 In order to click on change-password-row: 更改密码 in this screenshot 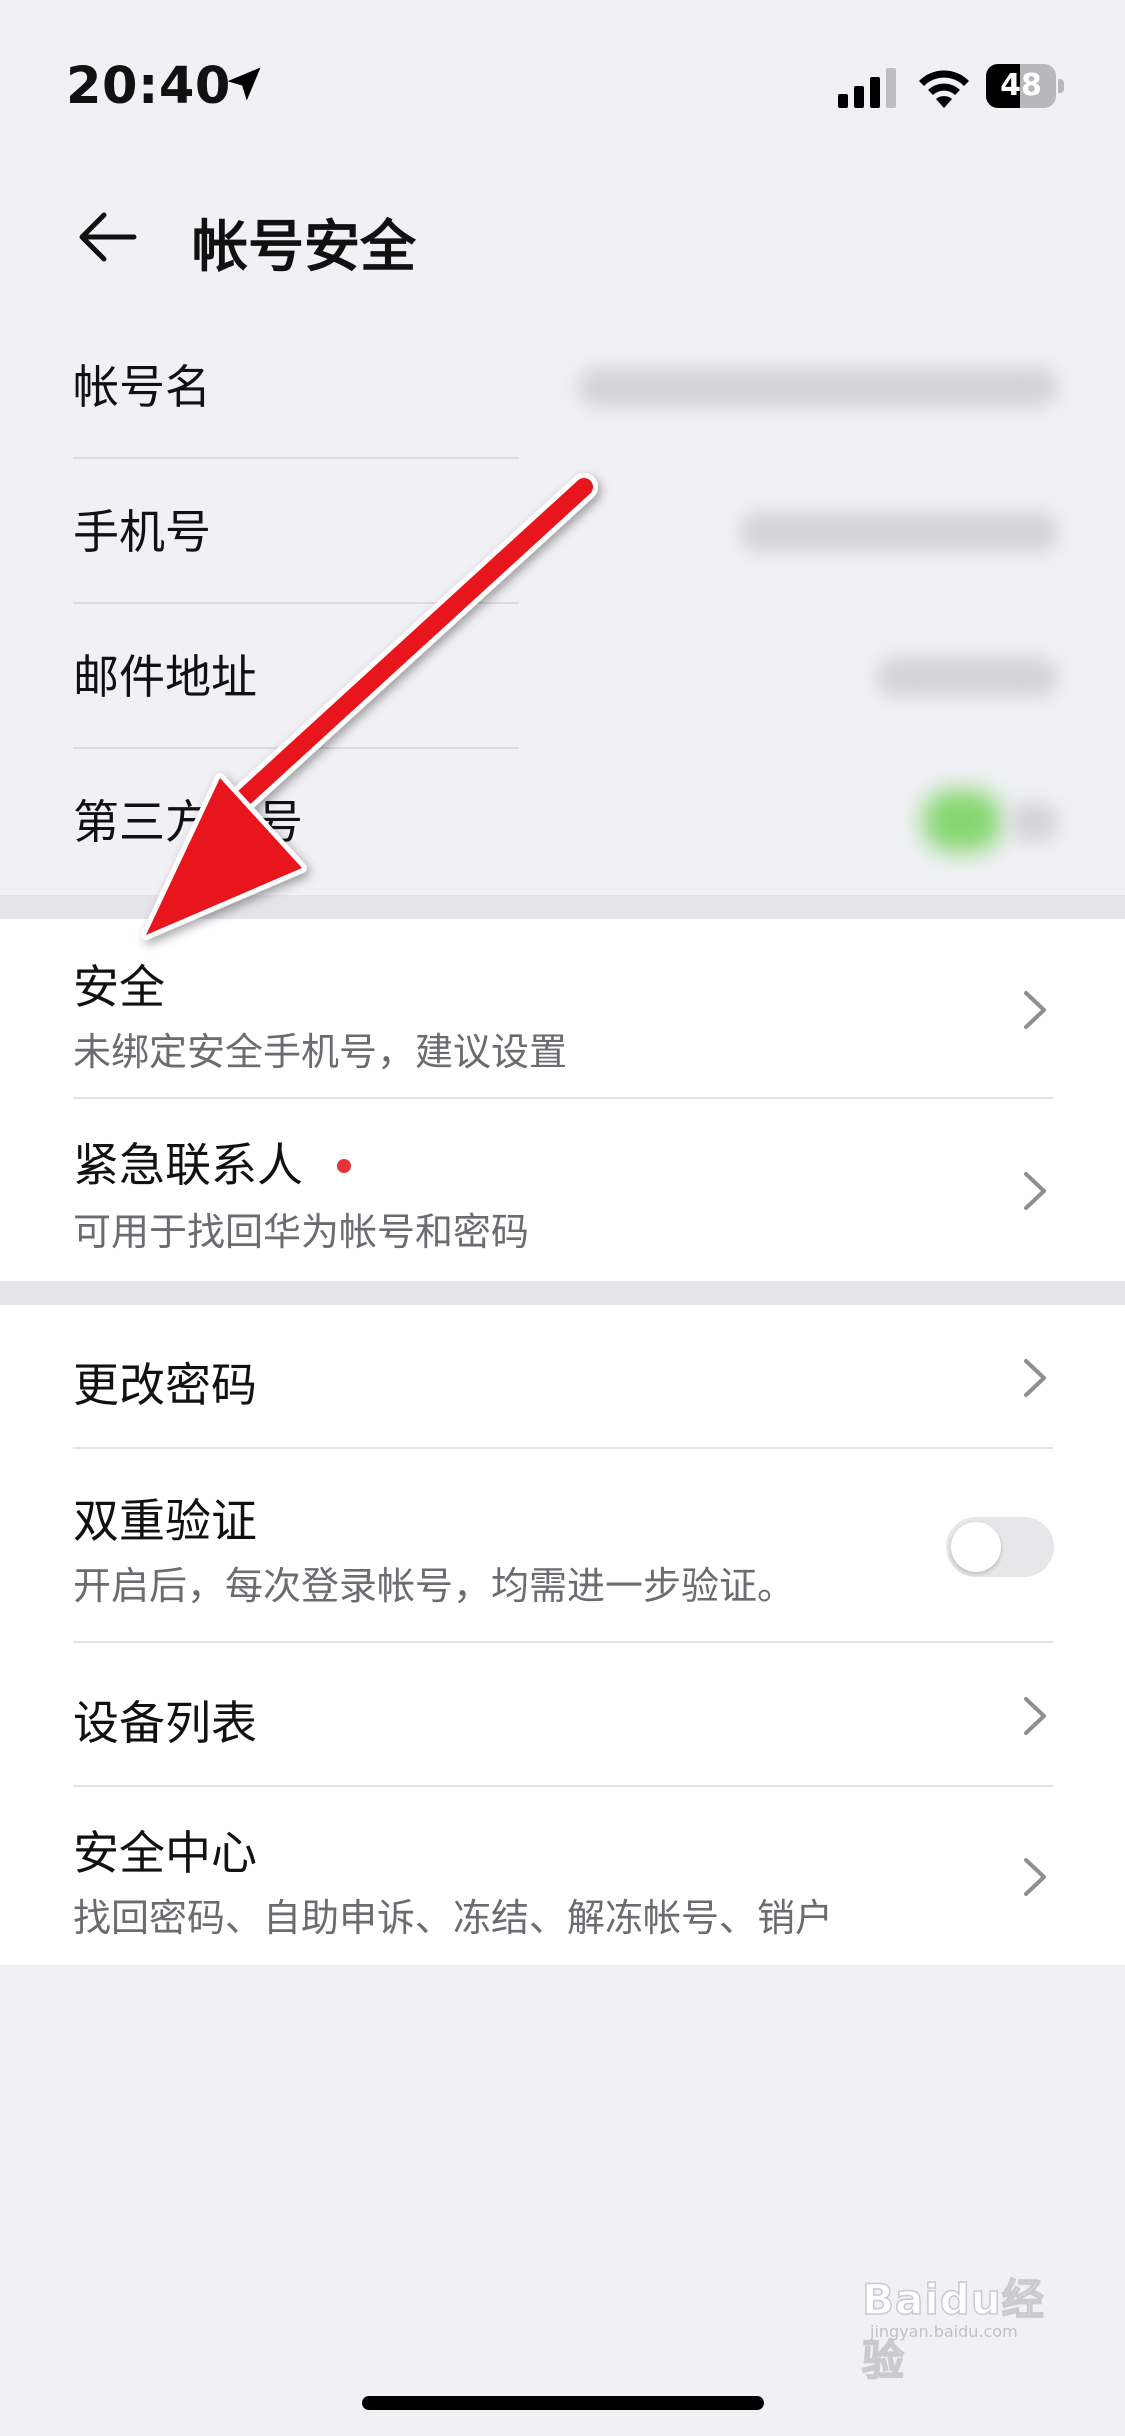, I will do `click(562, 1377)`.